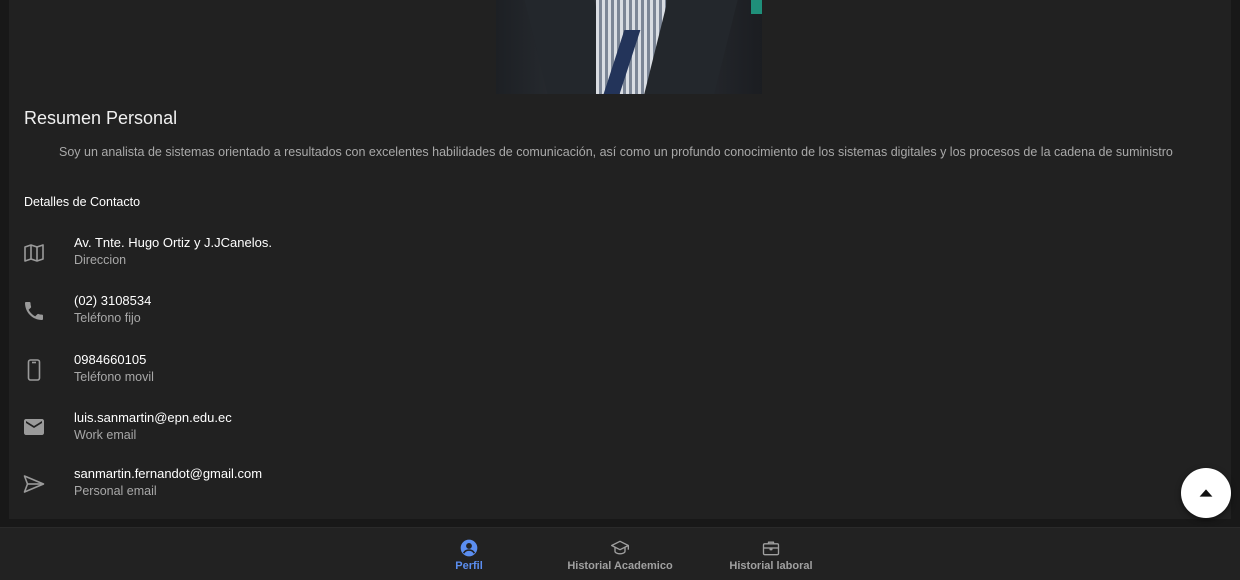  I want to click on summary-title: Resumen Personal, so click(101, 118).